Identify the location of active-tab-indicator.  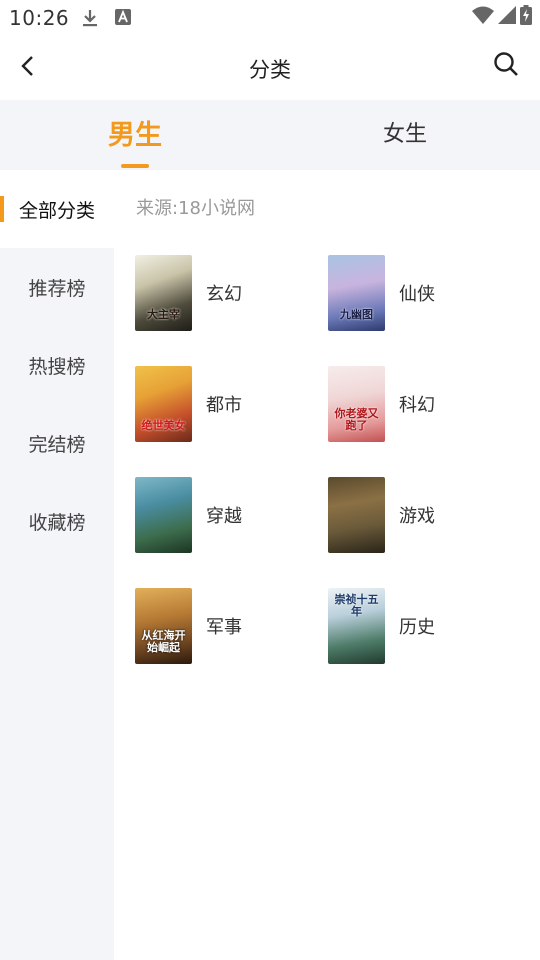
(135, 166).